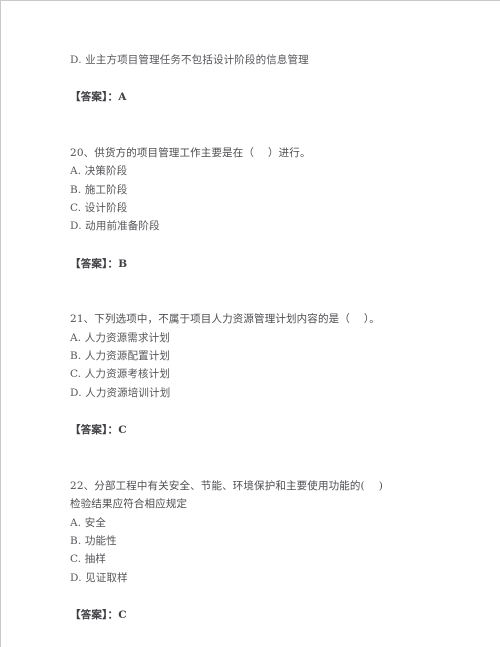  What do you see at coordinates (98, 97) in the screenshot?
I see `answer-line: 【答案】：A` at bounding box center [98, 97].